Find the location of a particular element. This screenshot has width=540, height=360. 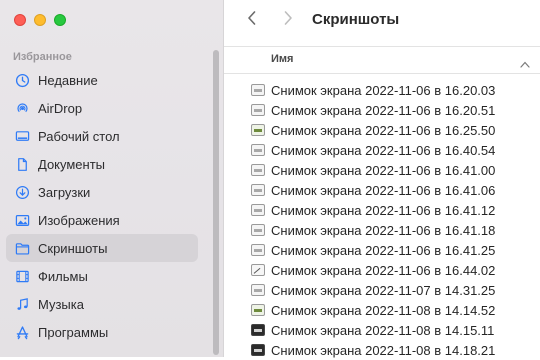

file-name: Снимок экрана 2022-11-08 в 14.14.52 is located at coordinates (383, 310).